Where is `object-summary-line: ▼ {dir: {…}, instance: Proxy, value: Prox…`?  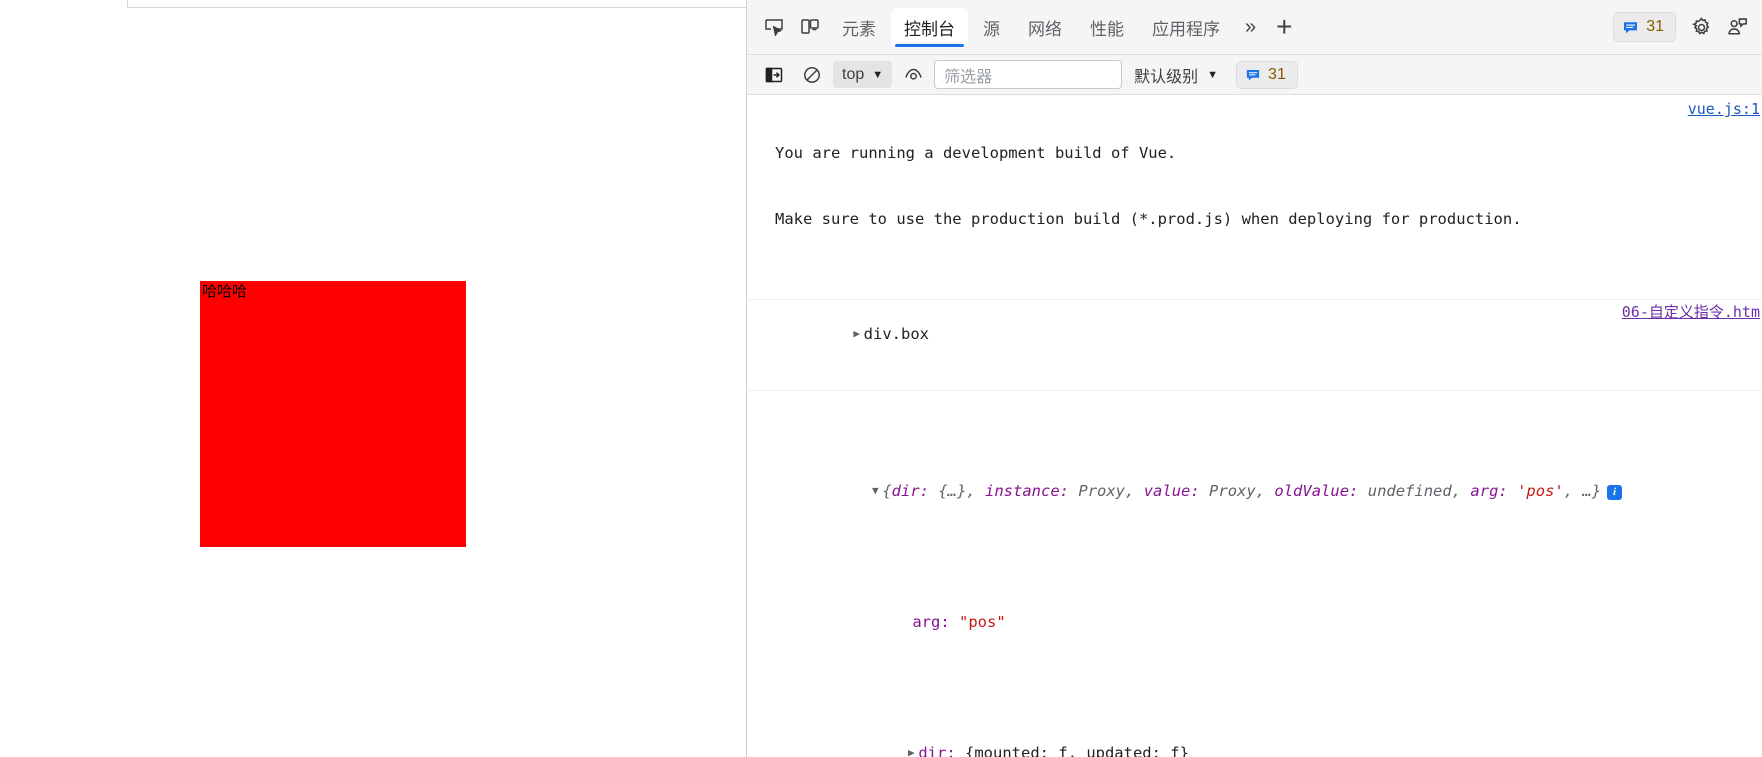 object-summary-line: ▼ {dir: {…}, instance: Proxy, value: Prox… is located at coordinates (1268, 491).